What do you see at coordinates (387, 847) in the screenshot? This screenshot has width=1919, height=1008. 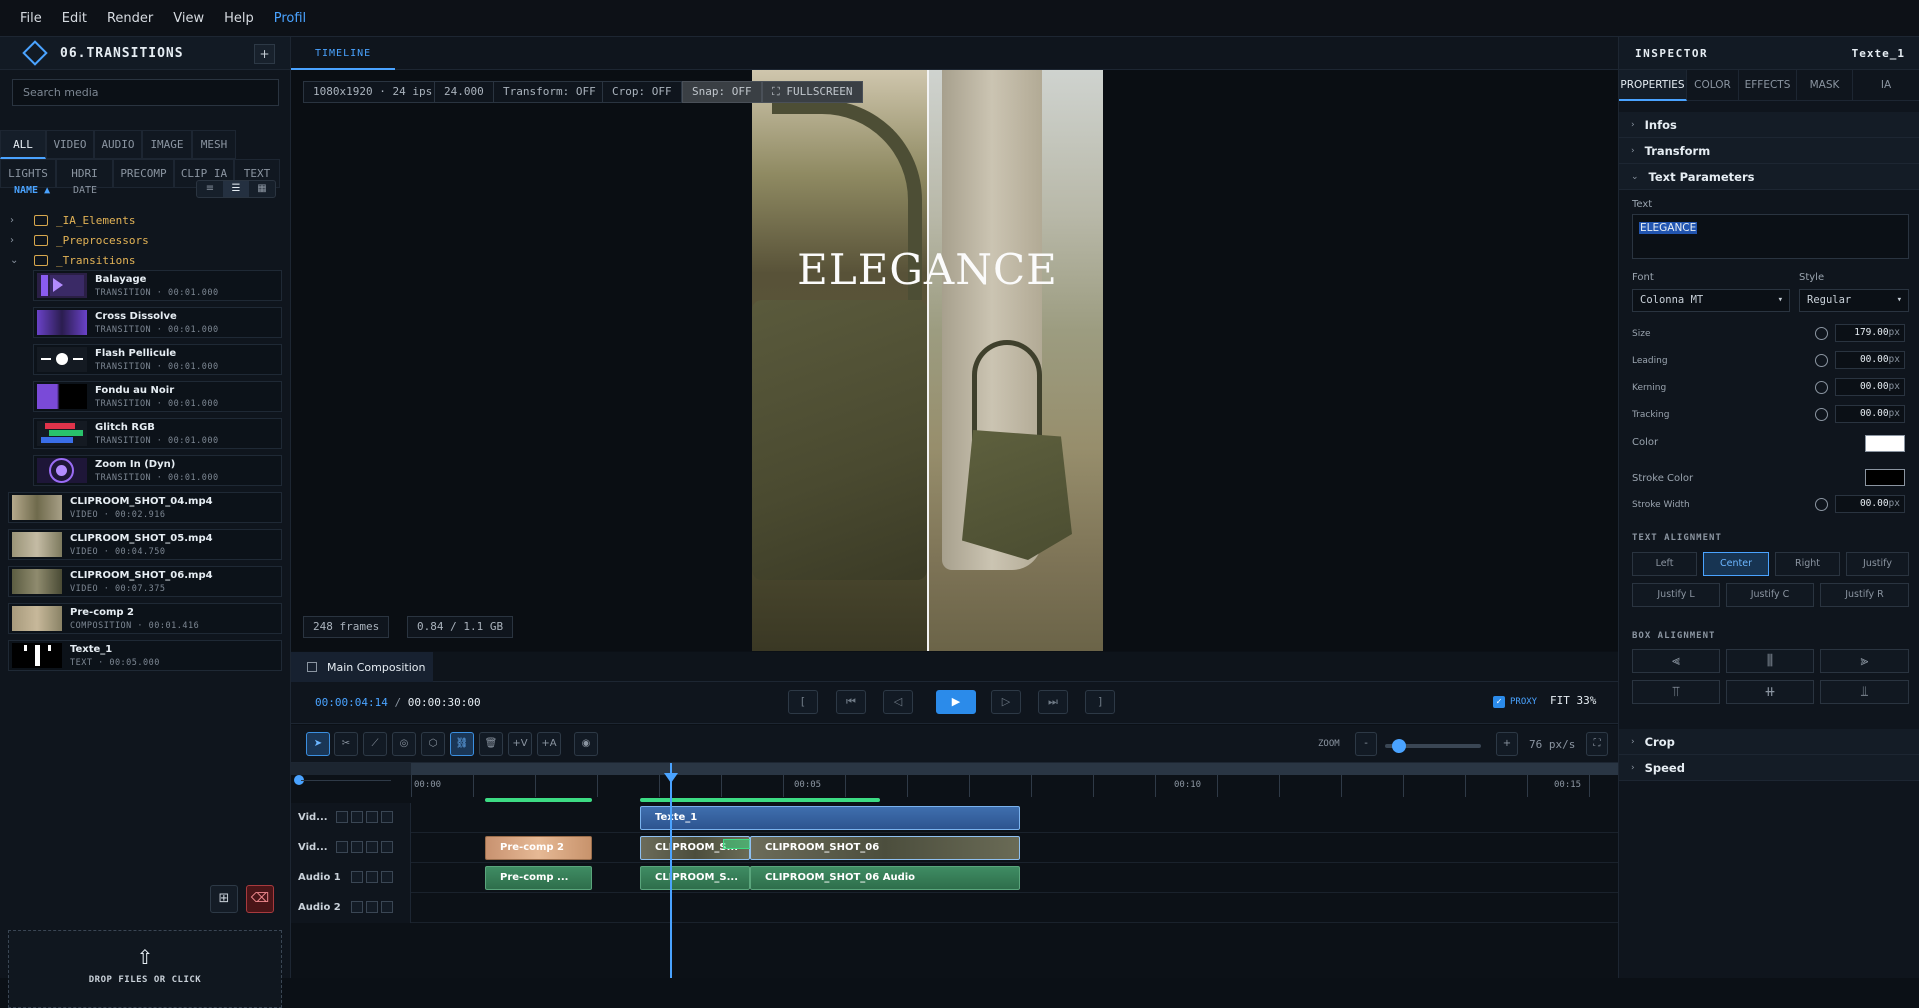 I see `track-eye-button` at bounding box center [387, 847].